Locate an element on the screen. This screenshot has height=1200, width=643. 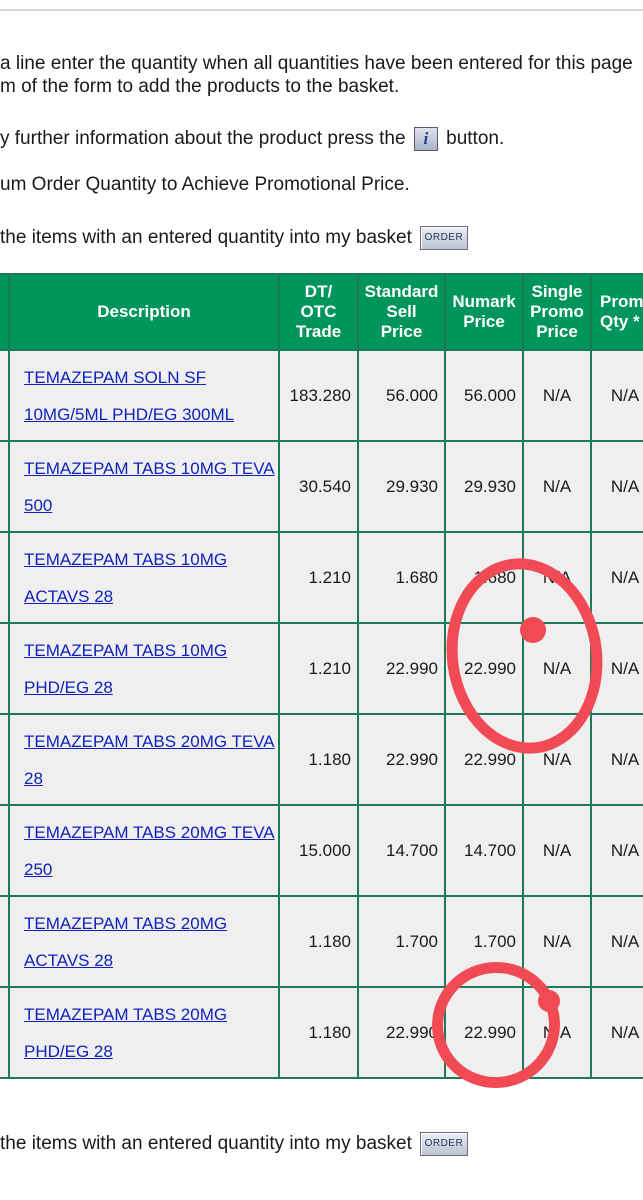
product-description: TEMAZEPAM TABS 20MG ACTAVS 28 is located at coordinates (144, 941).